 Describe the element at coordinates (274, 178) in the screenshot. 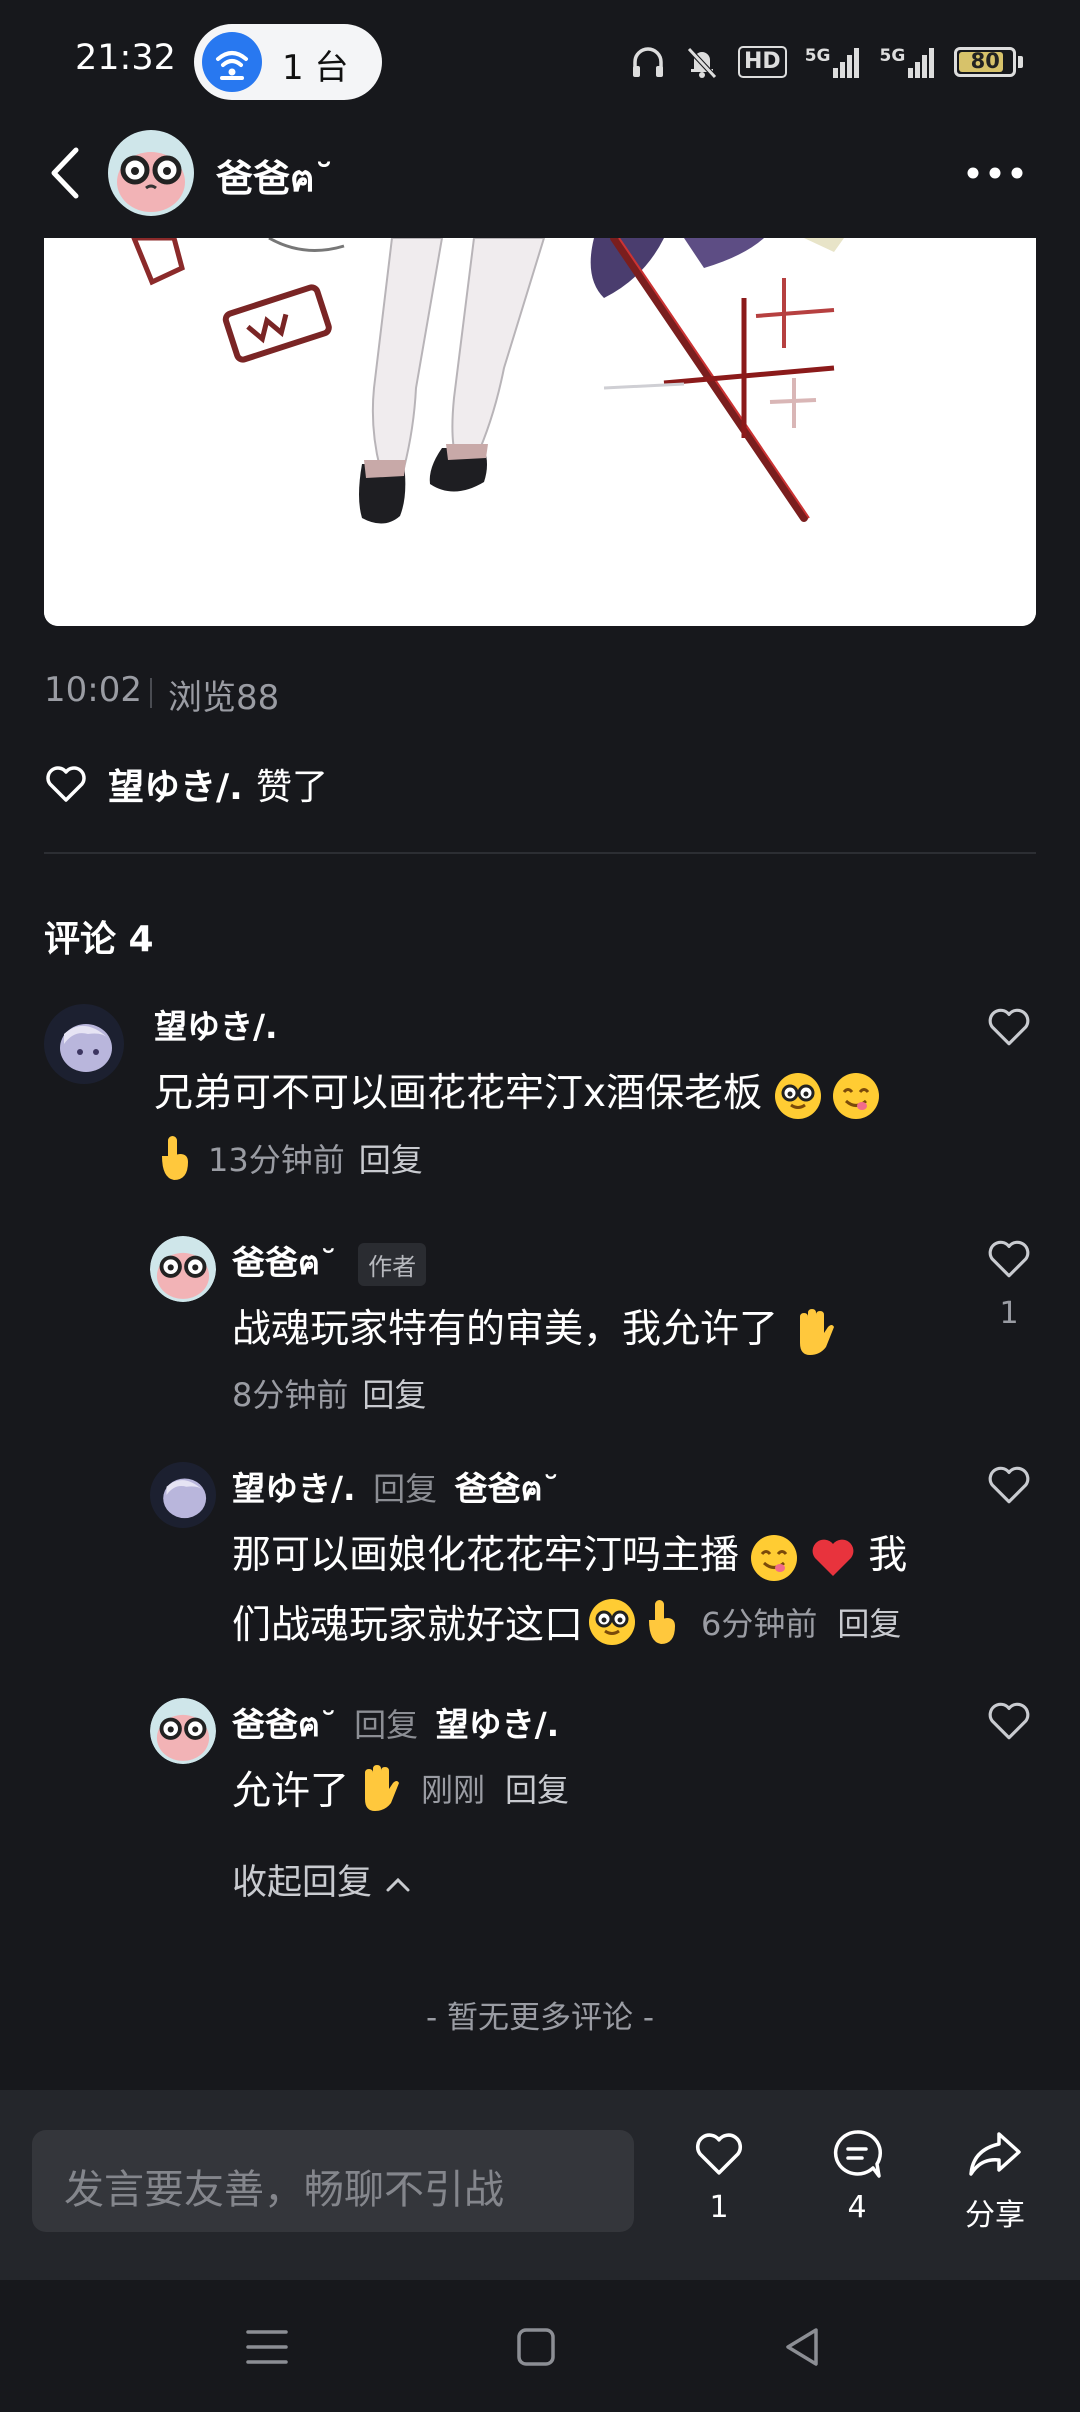

I see `page-title: 爸爸ฅ˘` at that location.